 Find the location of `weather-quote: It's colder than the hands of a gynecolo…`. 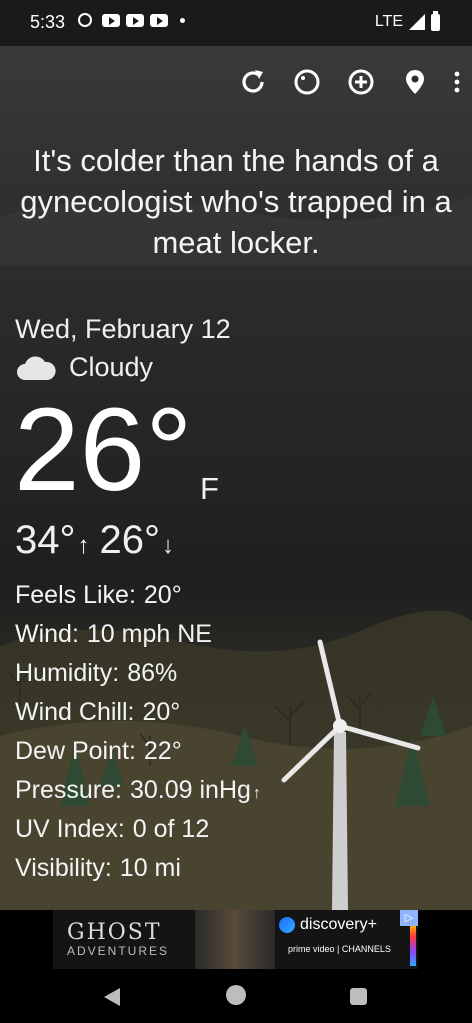

weather-quote: It's colder than the hands of a gynecolo… is located at coordinates (236, 201).